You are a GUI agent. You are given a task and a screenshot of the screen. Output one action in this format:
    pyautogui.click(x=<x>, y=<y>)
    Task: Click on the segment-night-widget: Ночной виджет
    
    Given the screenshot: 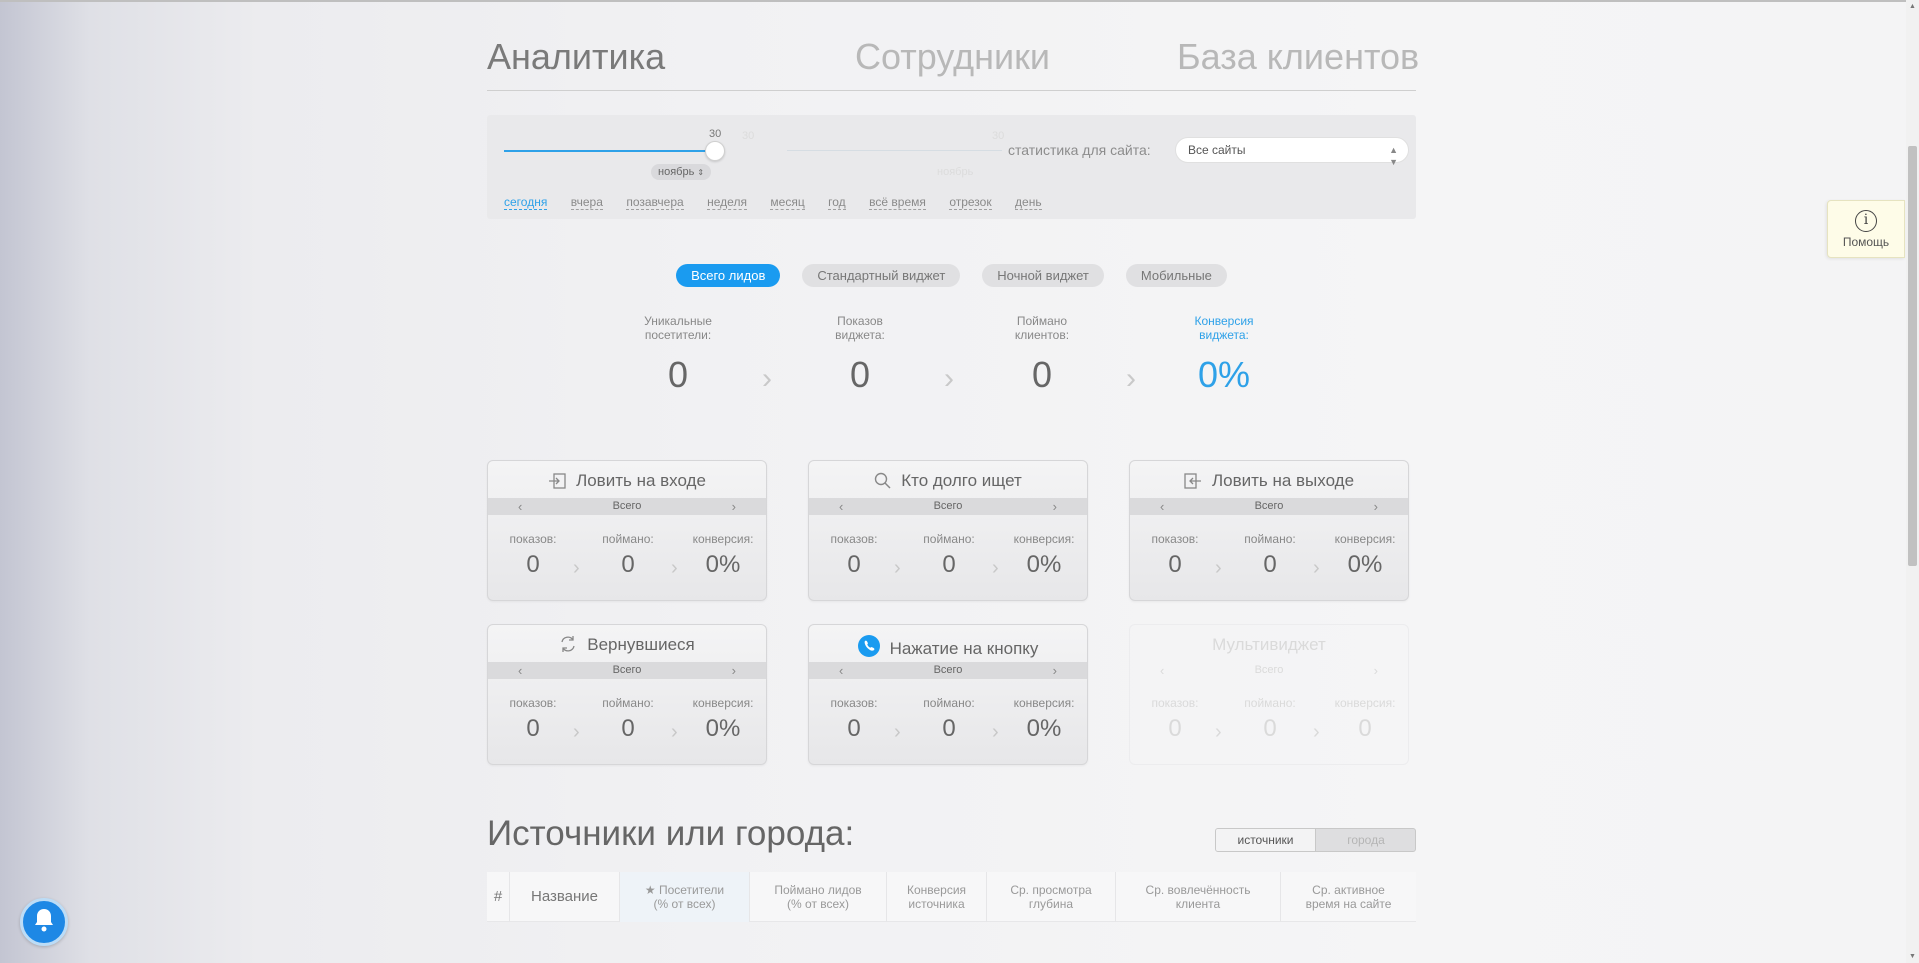 What is the action you would take?
    pyautogui.click(x=1043, y=275)
    